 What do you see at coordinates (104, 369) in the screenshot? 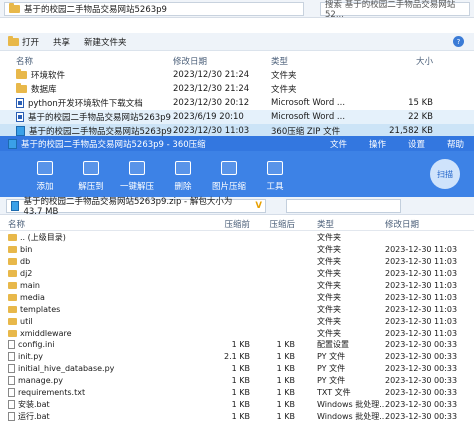
I see `zip-entry-name: initial_hive_database.py` at bounding box center [104, 369].